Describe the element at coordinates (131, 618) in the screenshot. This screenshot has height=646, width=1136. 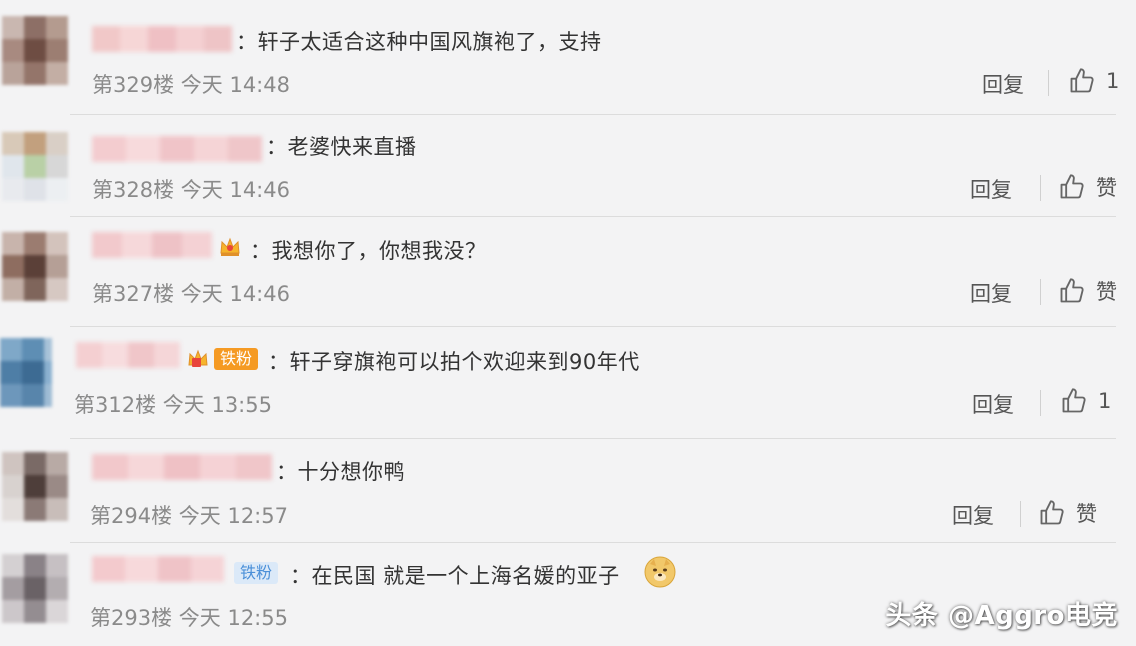
I see `floor-number: 第293楼` at that location.